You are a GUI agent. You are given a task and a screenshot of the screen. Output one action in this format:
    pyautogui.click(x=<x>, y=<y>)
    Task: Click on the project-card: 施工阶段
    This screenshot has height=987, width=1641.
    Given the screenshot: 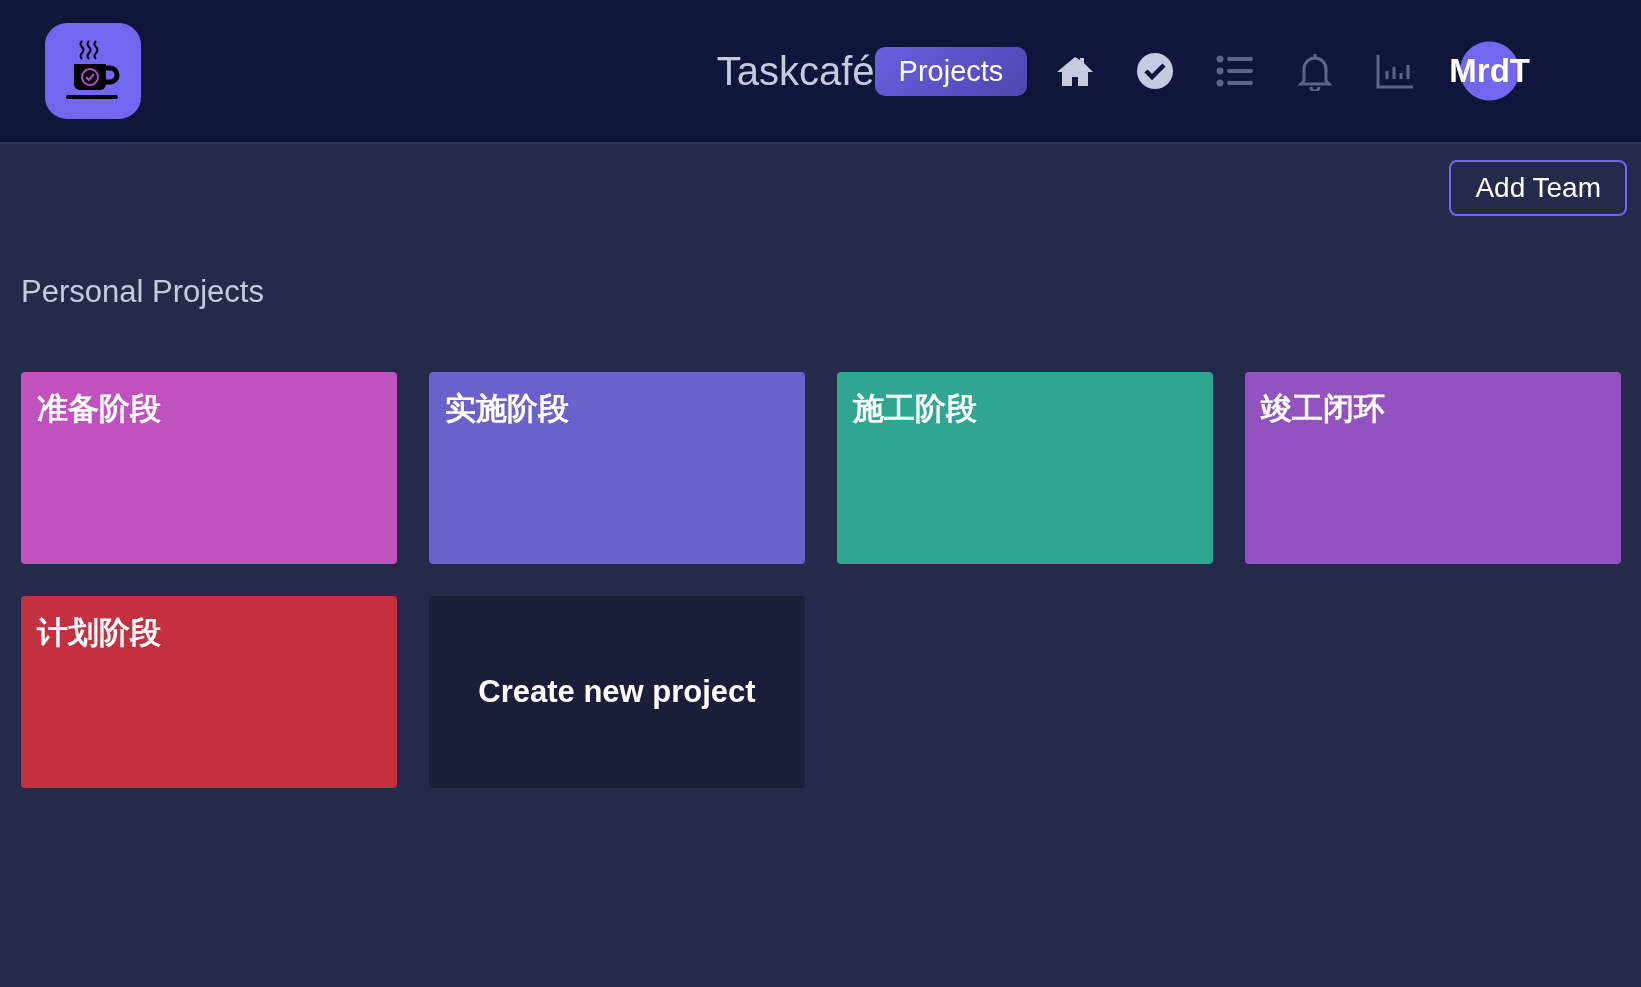 What is the action you would take?
    pyautogui.click(x=1025, y=468)
    